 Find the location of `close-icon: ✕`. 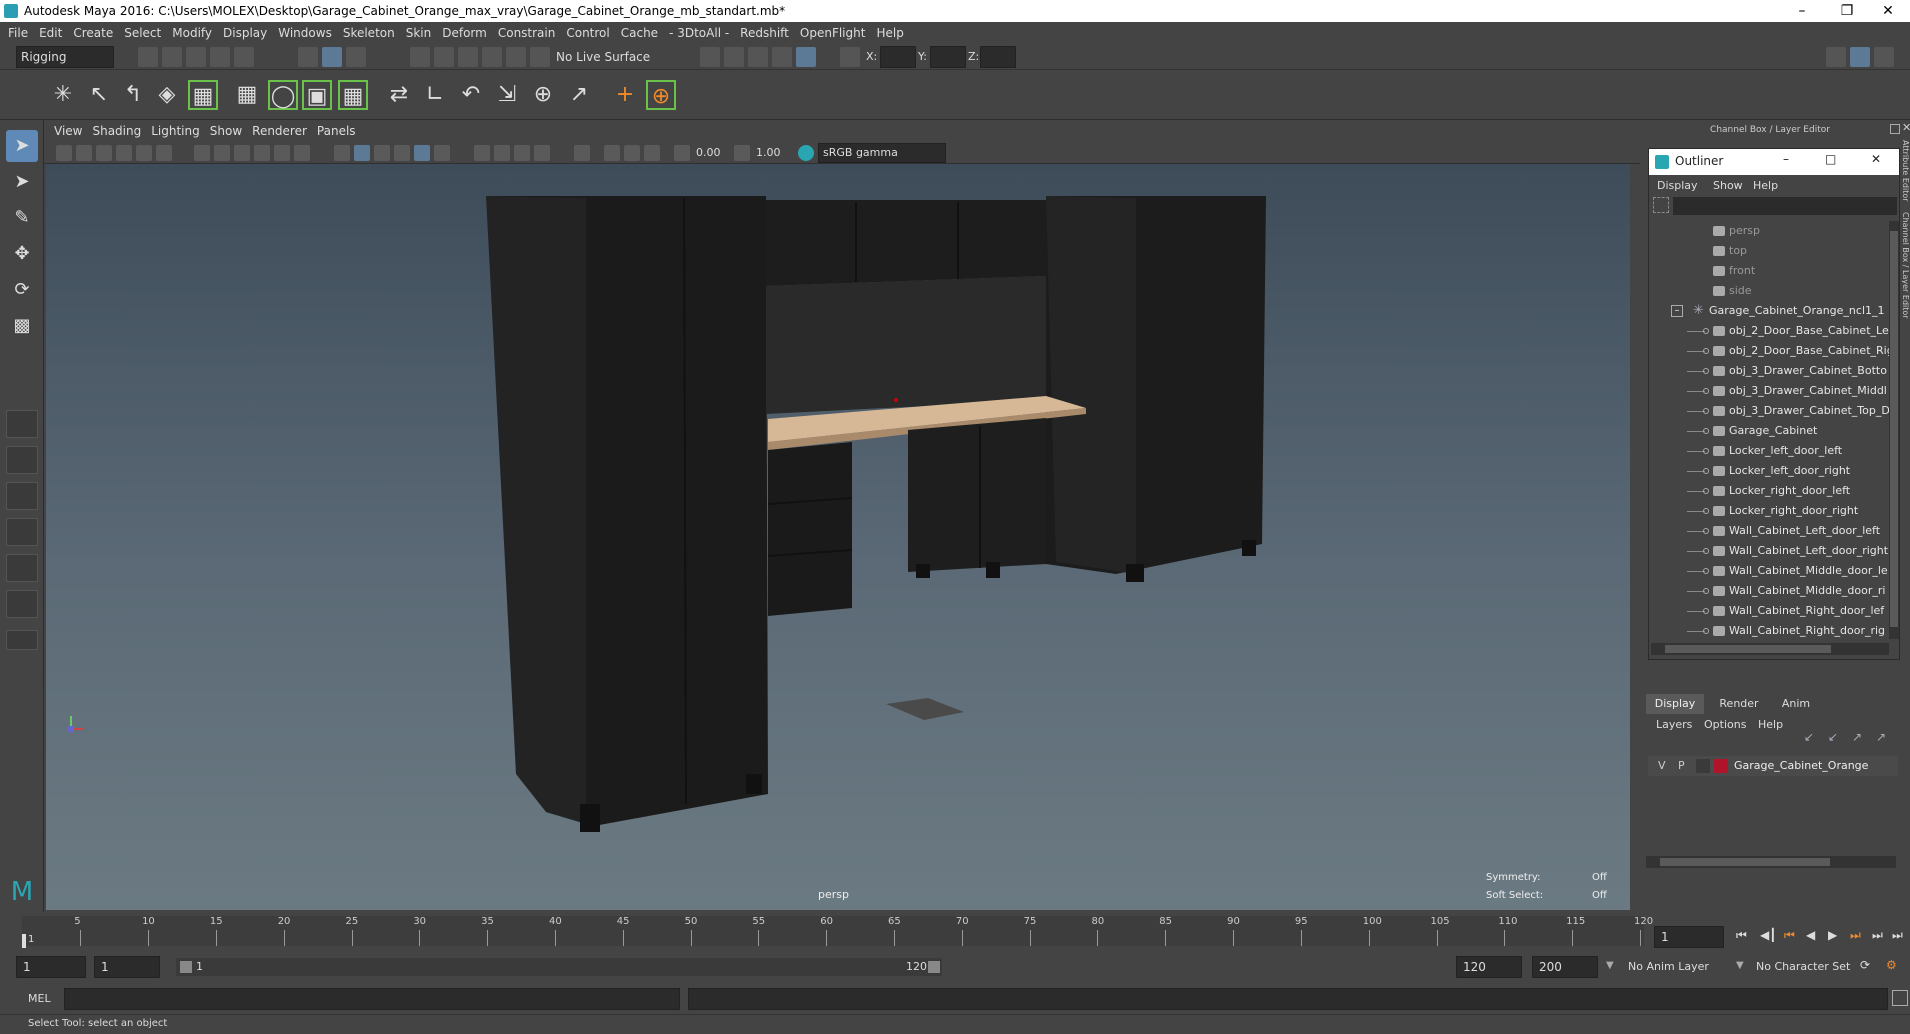

close-icon: ✕ is located at coordinates (1888, 11).